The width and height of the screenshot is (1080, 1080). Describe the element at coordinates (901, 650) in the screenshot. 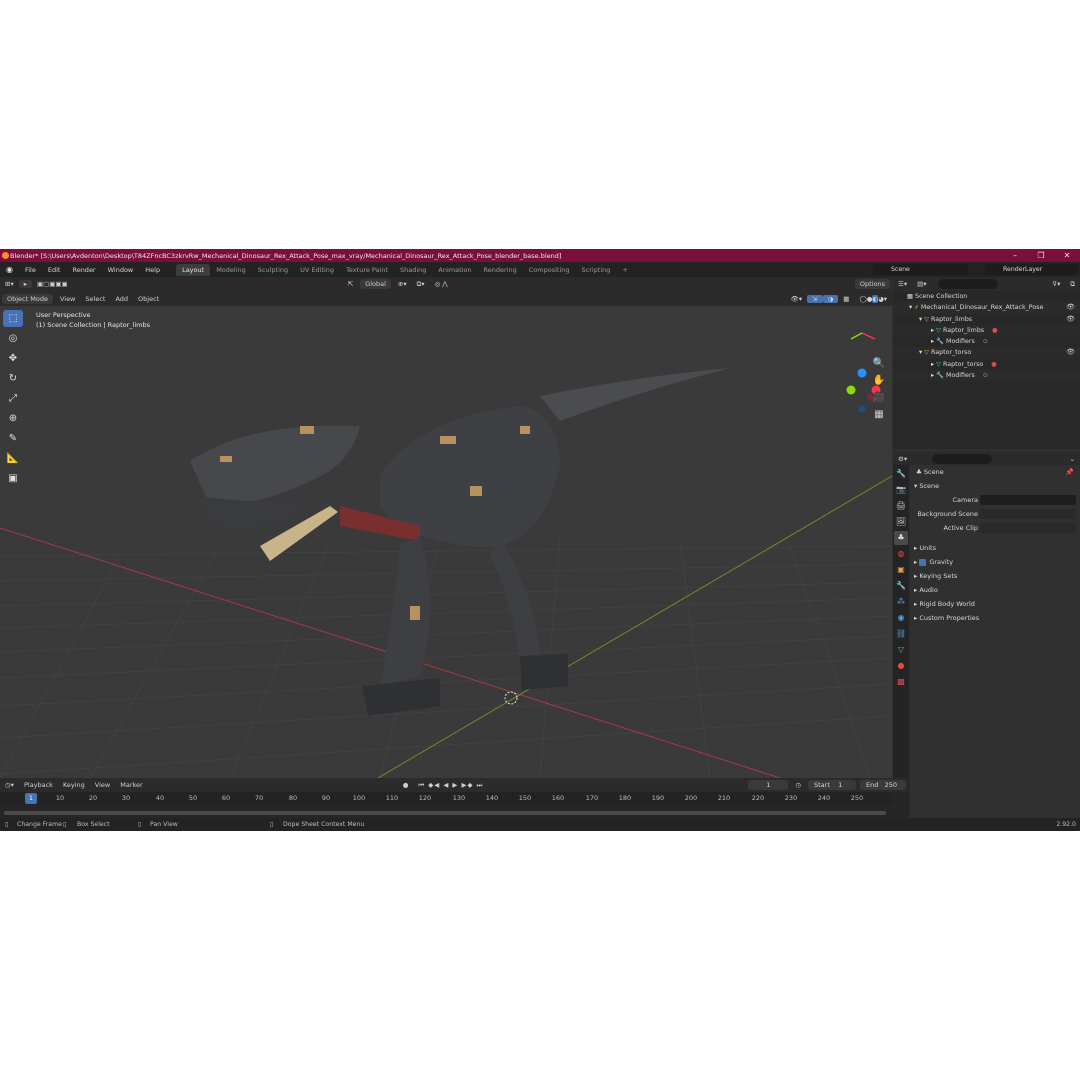

I see `data-tab-icon: ▽` at that location.